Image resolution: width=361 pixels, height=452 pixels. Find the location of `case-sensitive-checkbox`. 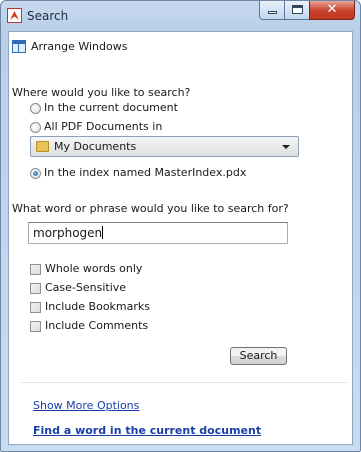

case-sensitive-checkbox is located at coordinates (35, 288).